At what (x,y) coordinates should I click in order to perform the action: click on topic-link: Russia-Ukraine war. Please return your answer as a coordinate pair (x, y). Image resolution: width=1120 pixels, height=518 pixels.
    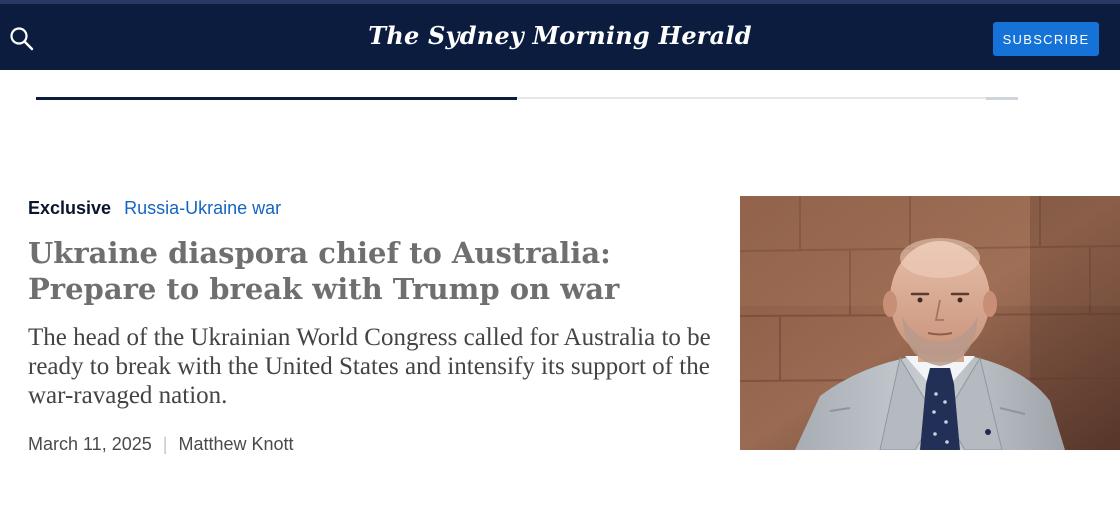
    Looking at the image, I should click on (202, 208).